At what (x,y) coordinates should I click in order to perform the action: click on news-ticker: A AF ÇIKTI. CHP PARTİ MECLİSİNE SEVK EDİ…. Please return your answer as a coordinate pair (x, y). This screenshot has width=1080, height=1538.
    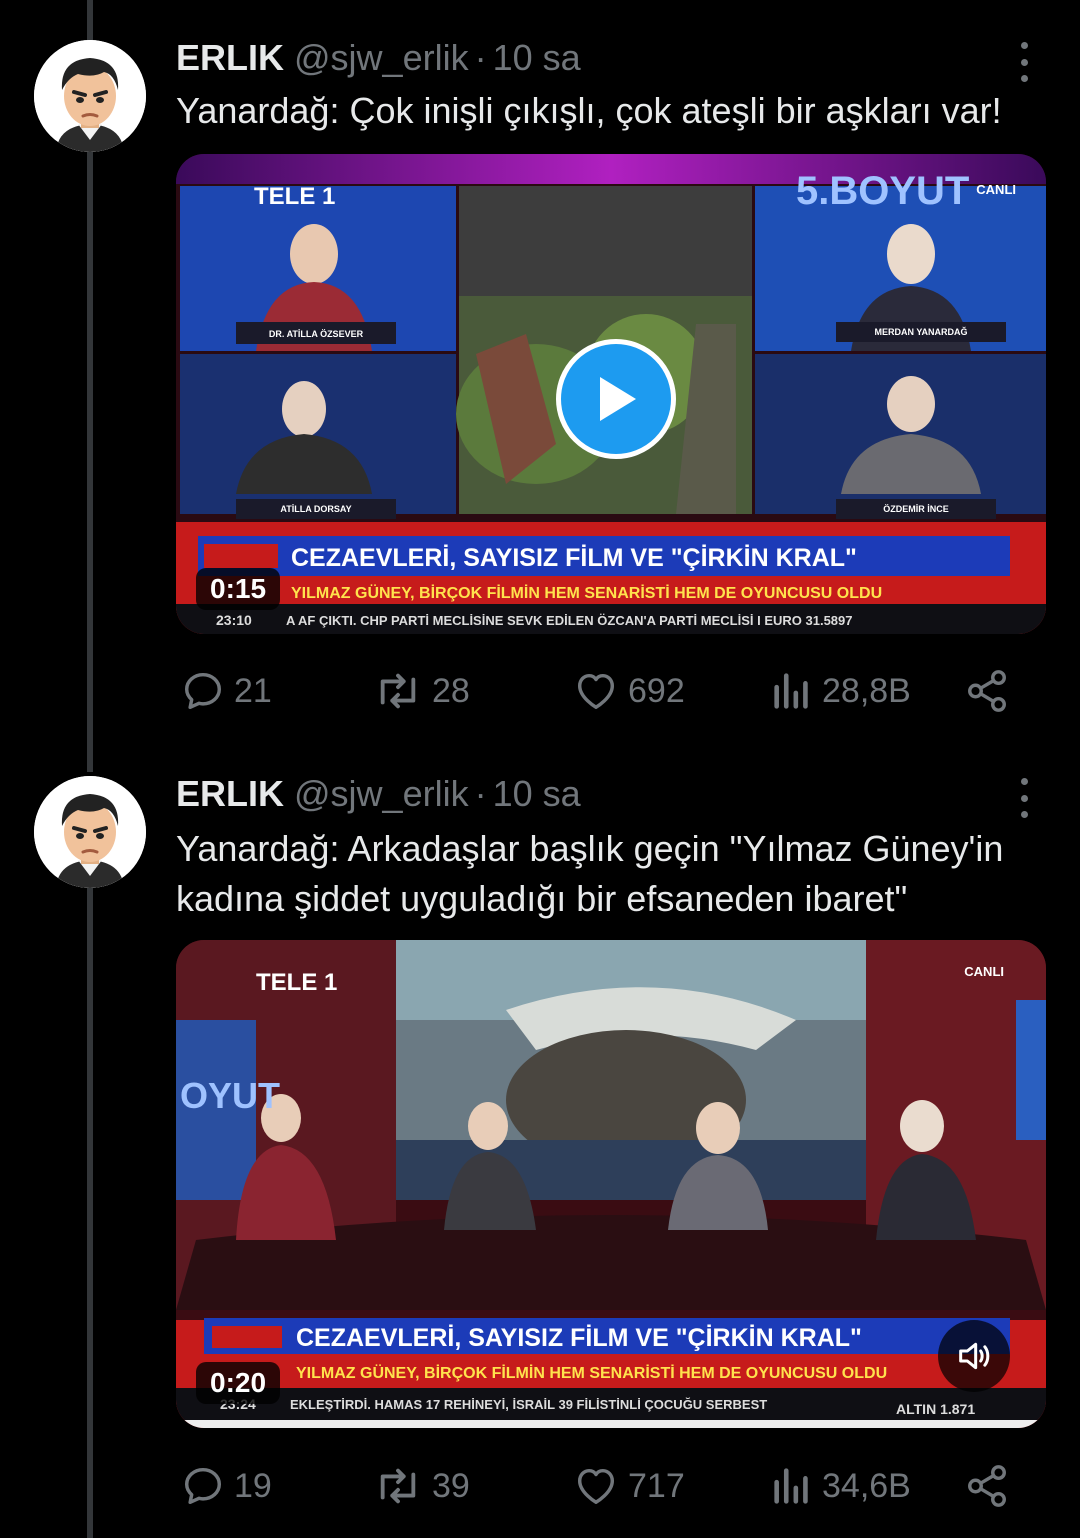
    Looking at the image, I should click on (569, 620).